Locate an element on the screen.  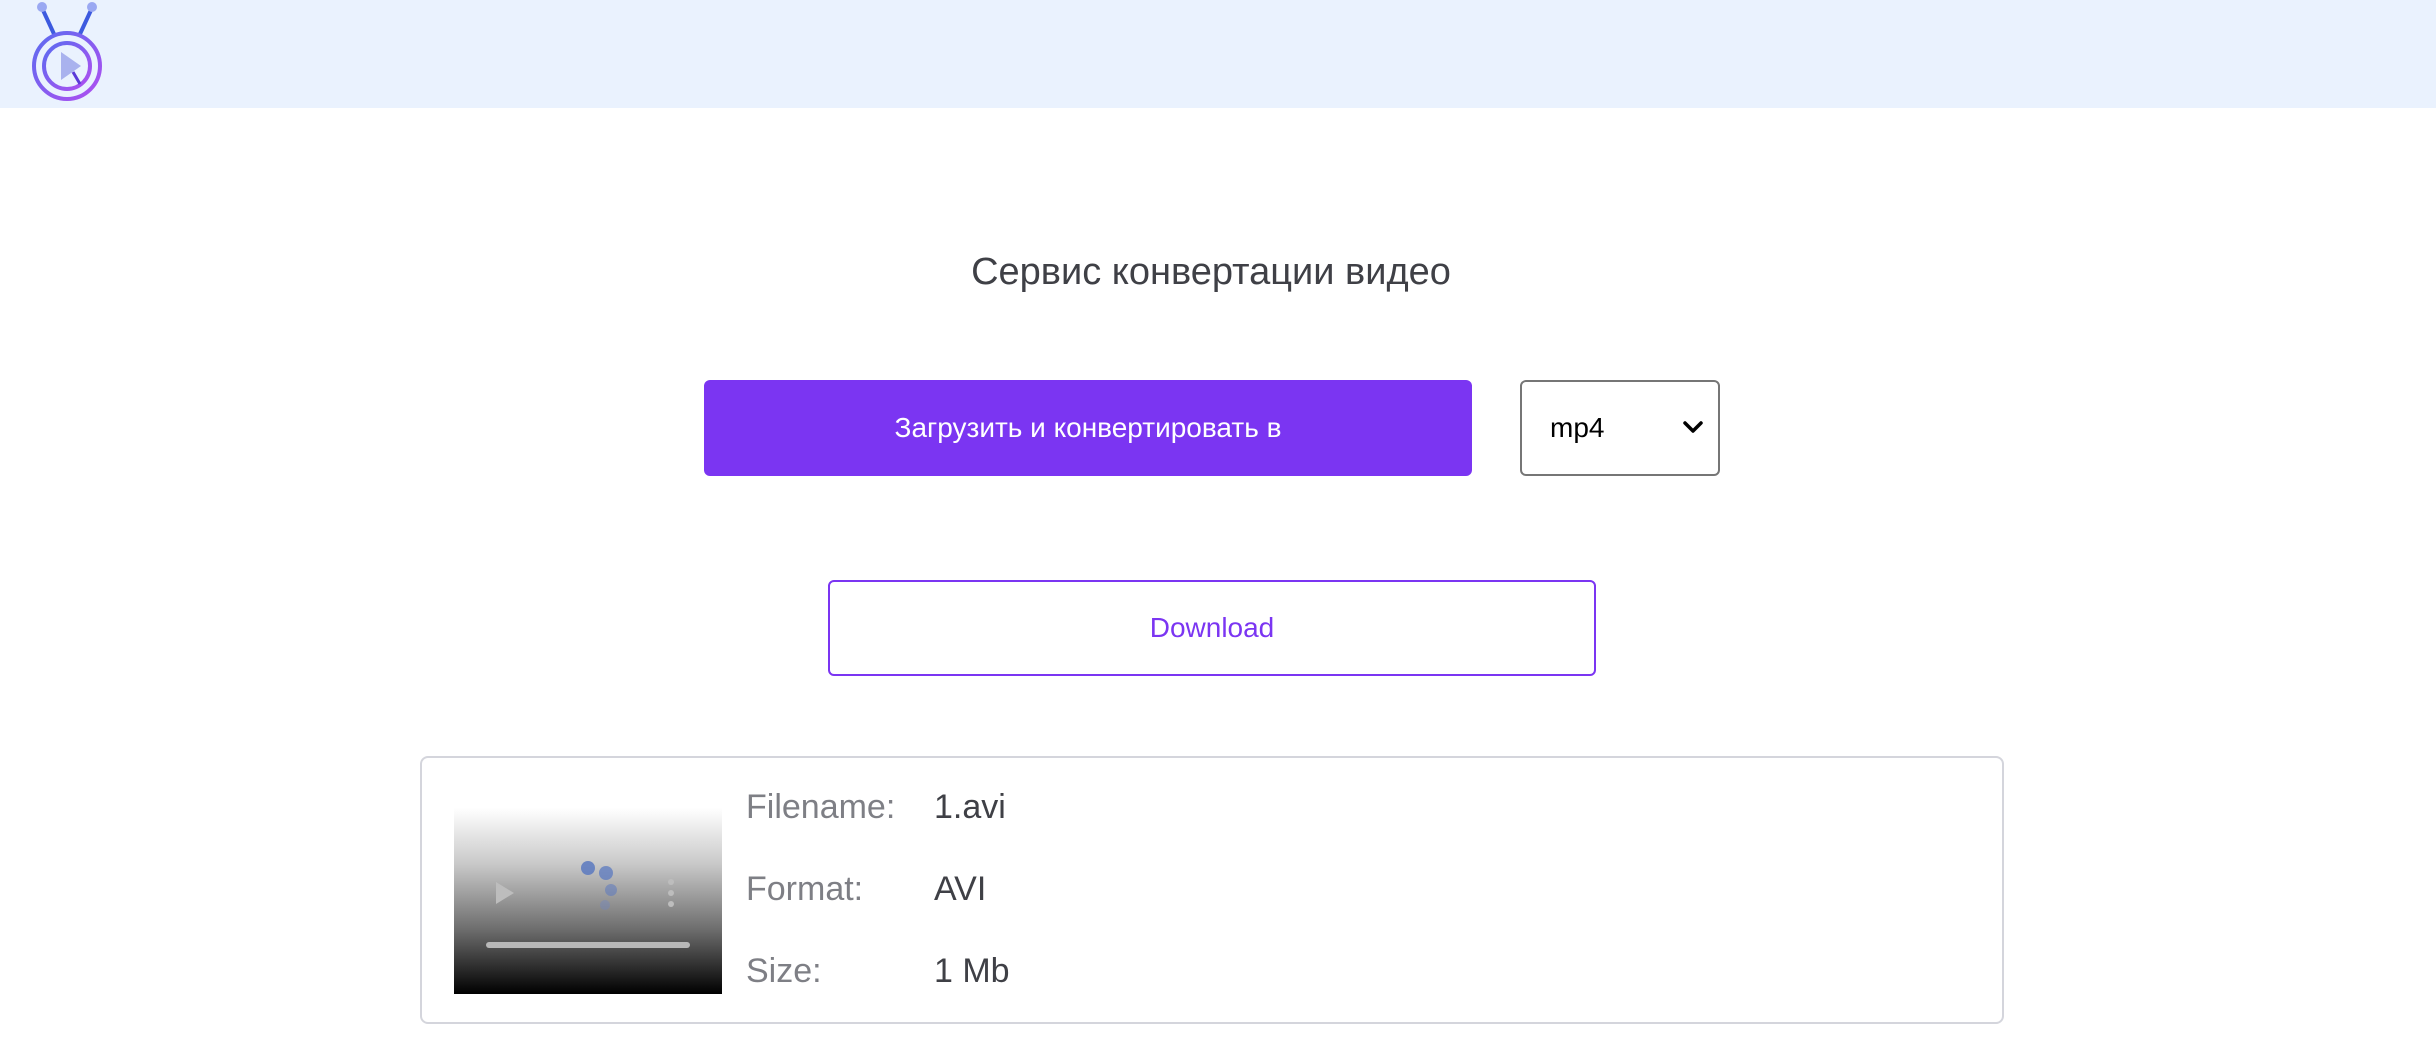
play-icon is located at coordinates (505, 893).